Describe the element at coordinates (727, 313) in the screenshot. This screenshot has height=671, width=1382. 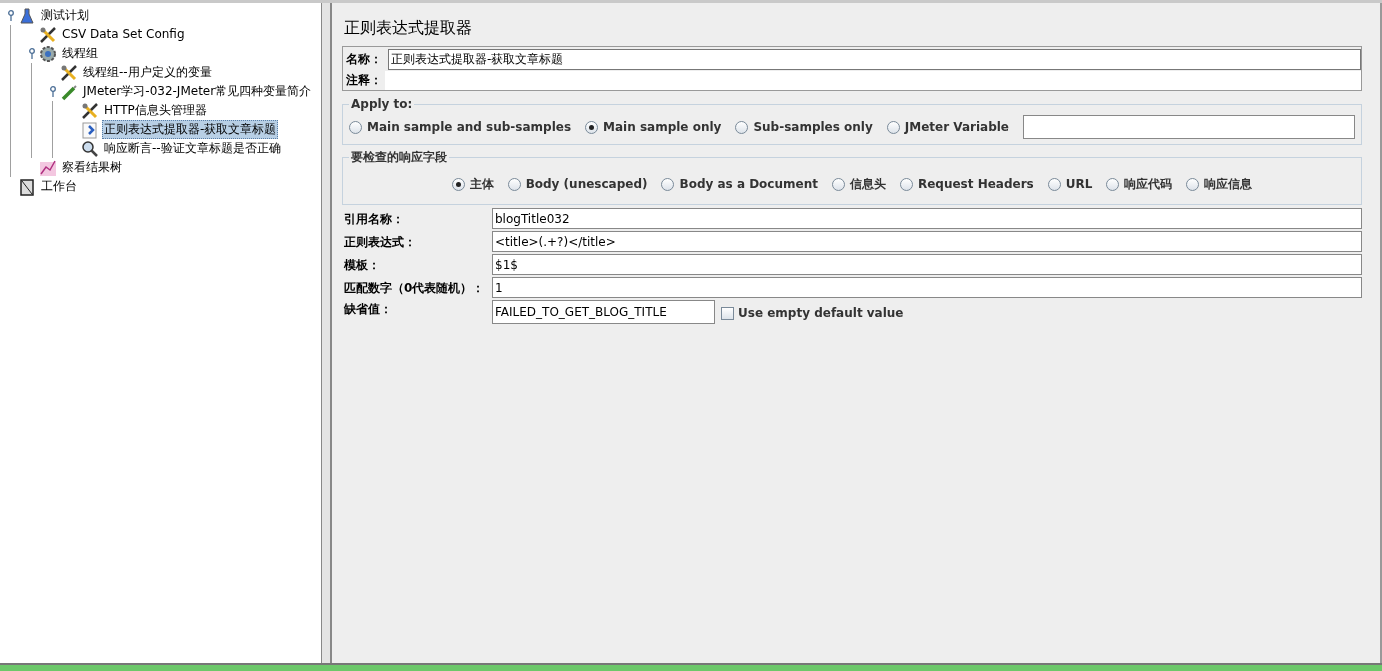
I see `checkbox` at that location.